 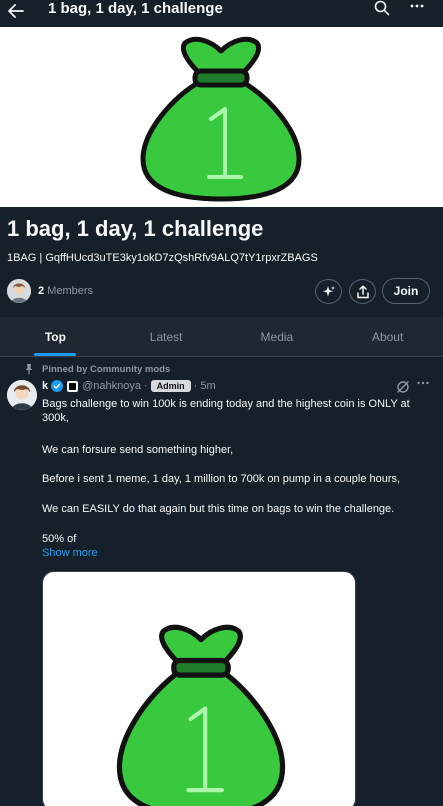 I want to click on pin-icon, so click(x=29, y=369).